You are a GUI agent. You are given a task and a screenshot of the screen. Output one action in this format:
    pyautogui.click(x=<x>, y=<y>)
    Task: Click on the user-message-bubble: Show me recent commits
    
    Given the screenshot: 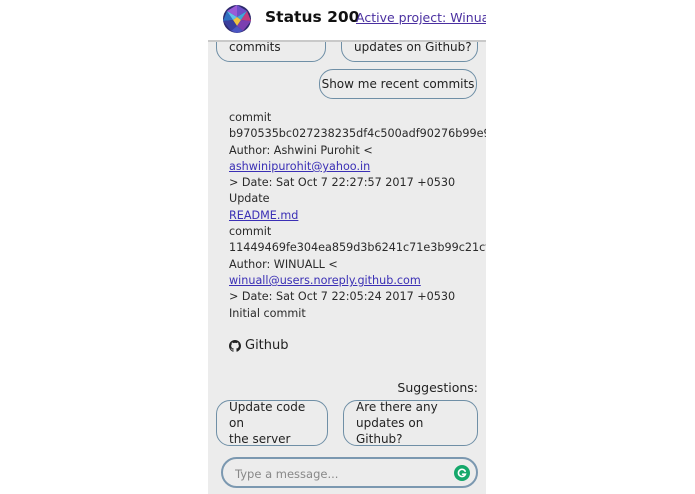 What is the action you would take?
    pyautogui.click(x=398, y=84)
    